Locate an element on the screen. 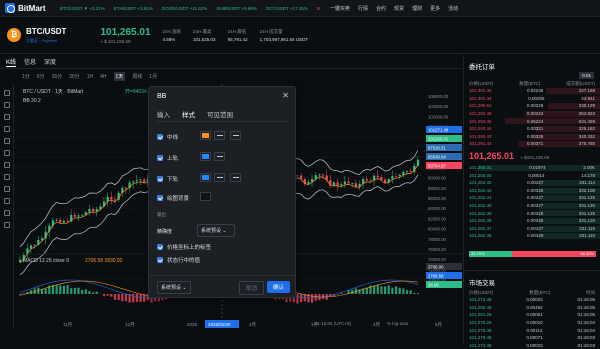 The image size is (600, 349). nav-item: 一键买卖 is located at coordinates (340, 8).